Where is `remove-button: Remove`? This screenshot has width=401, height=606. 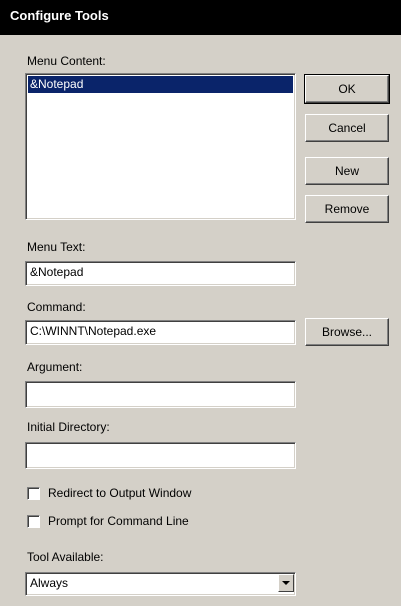 remove-button: Remove is located at coordinates (347, 209).